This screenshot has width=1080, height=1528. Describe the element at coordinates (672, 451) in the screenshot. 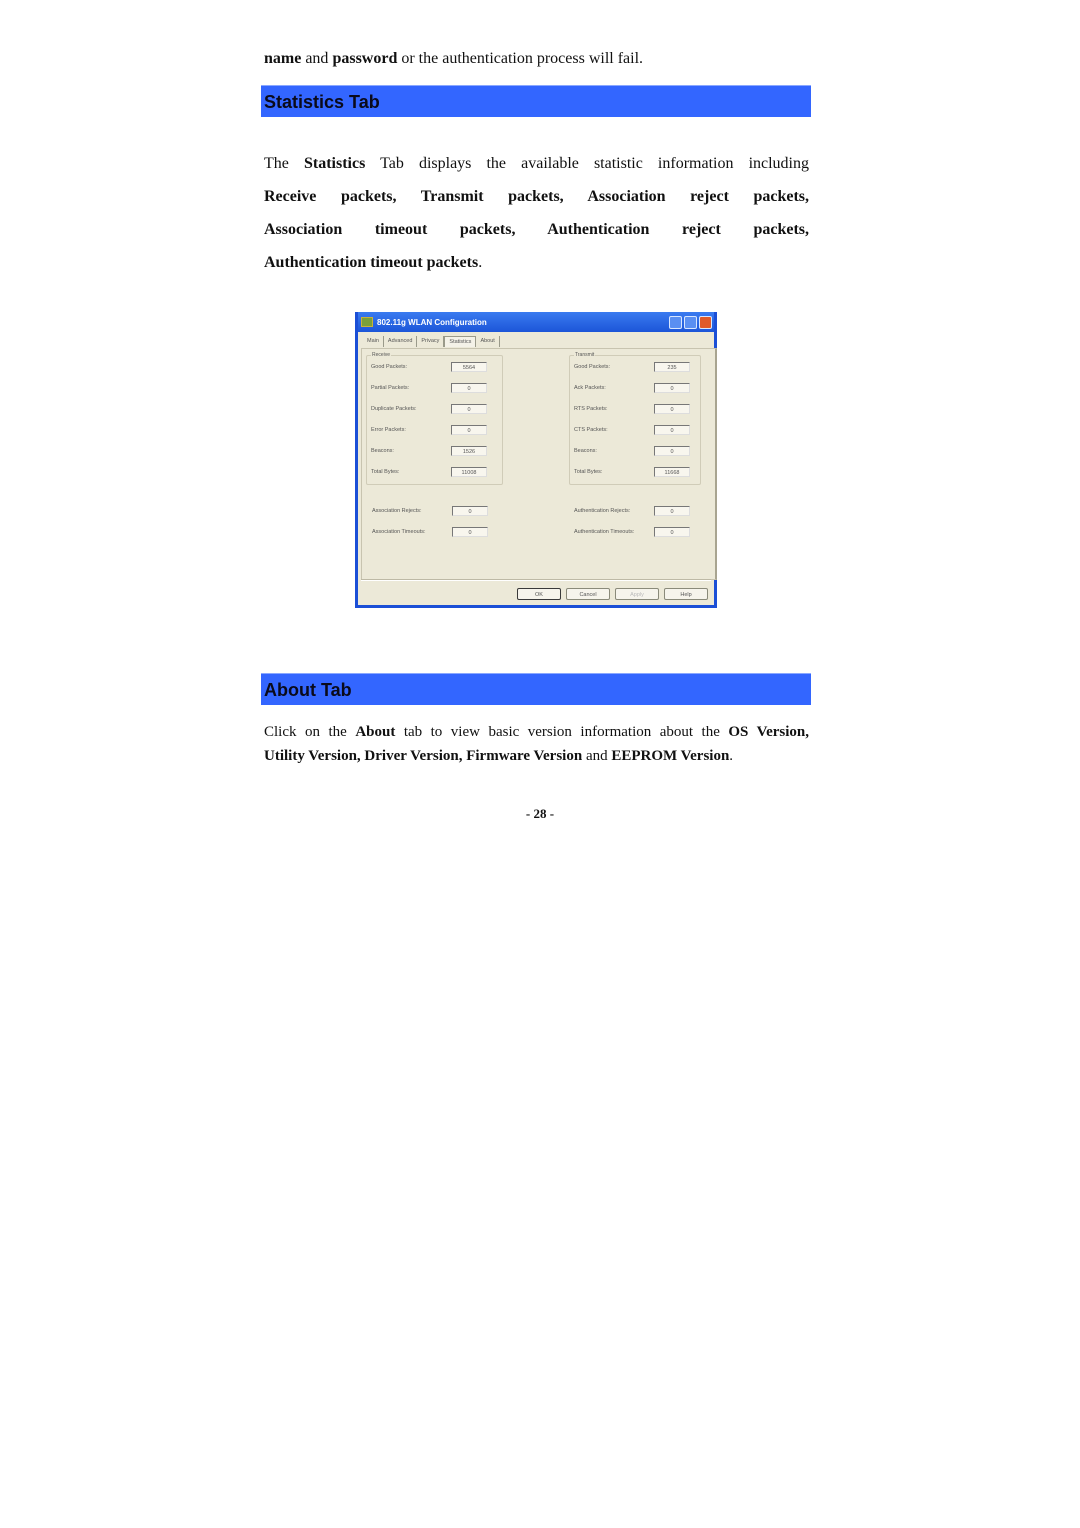

I see `transmit-beacons-field: 0` at that location.